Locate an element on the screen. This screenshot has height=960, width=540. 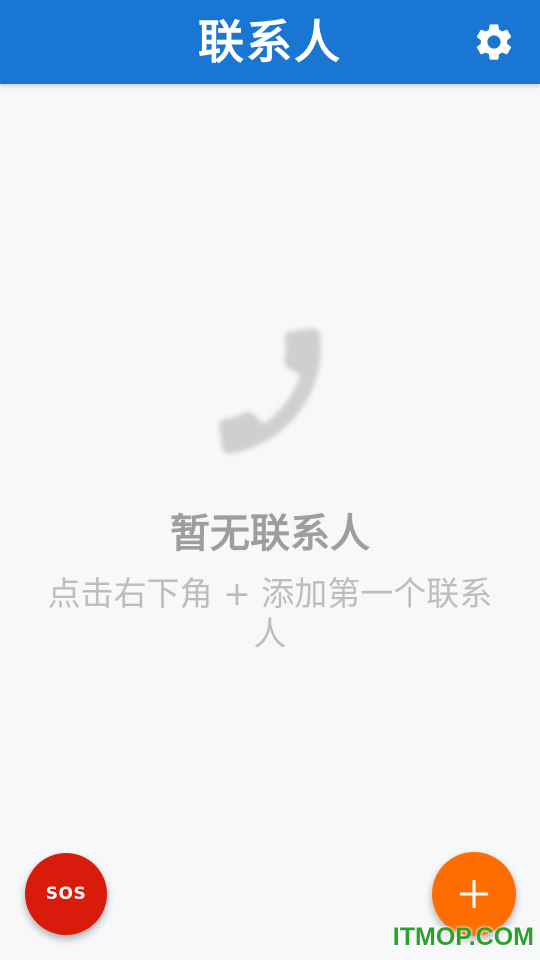
sos-button: SOS is located at coordinates (66, 894).